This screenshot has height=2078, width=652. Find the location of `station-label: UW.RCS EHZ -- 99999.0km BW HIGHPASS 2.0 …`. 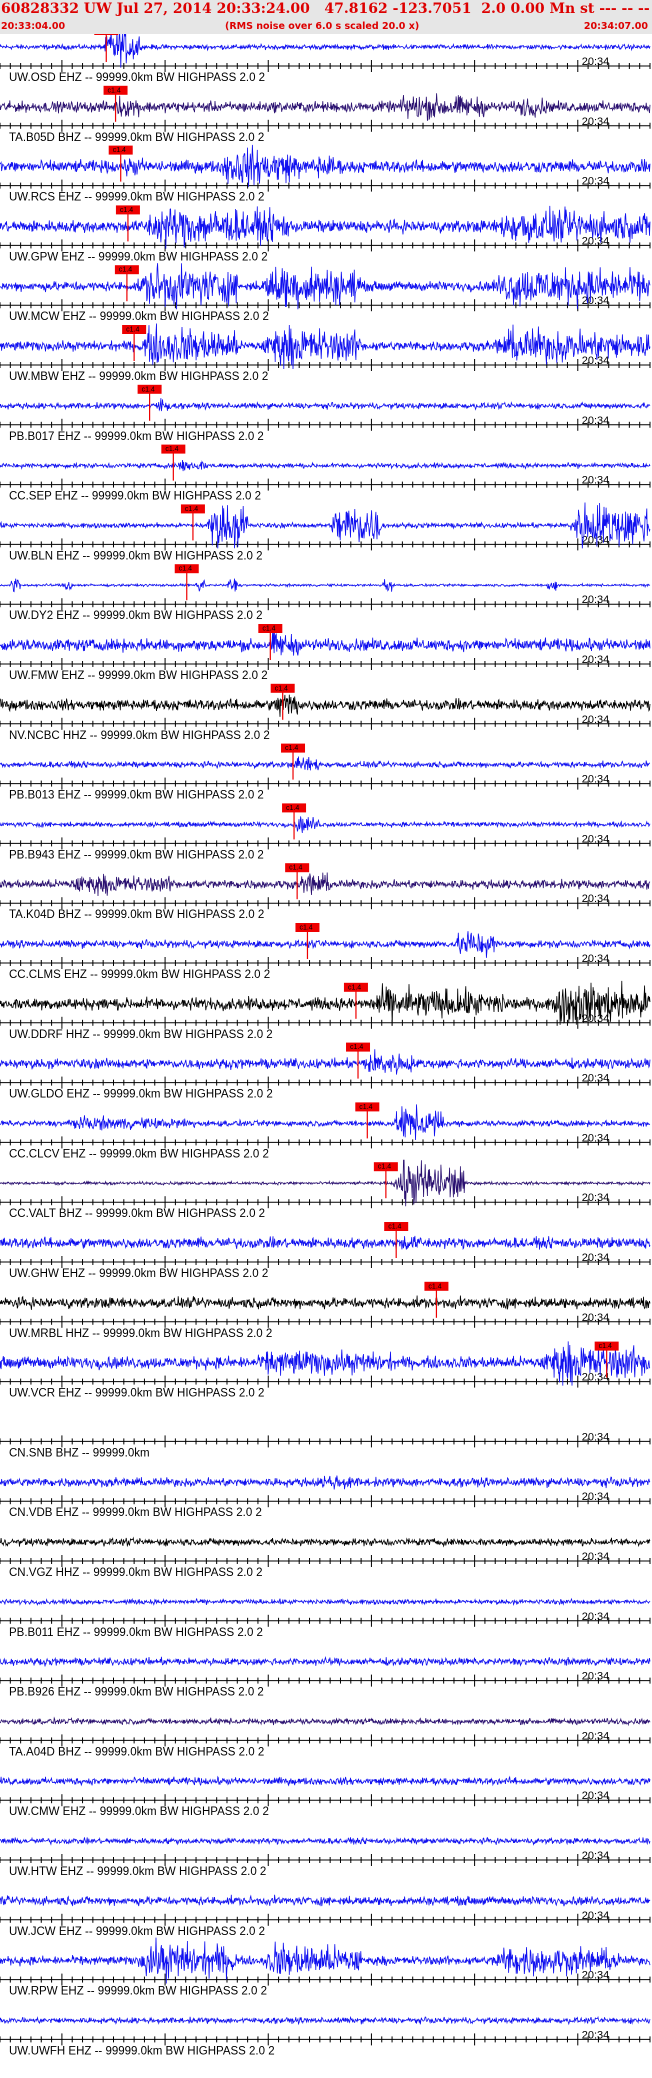

station-label: UW.RCS EHZ -- 99999.0km BW HIGHPASS 2.0 … is located at coordinates (136, 198).